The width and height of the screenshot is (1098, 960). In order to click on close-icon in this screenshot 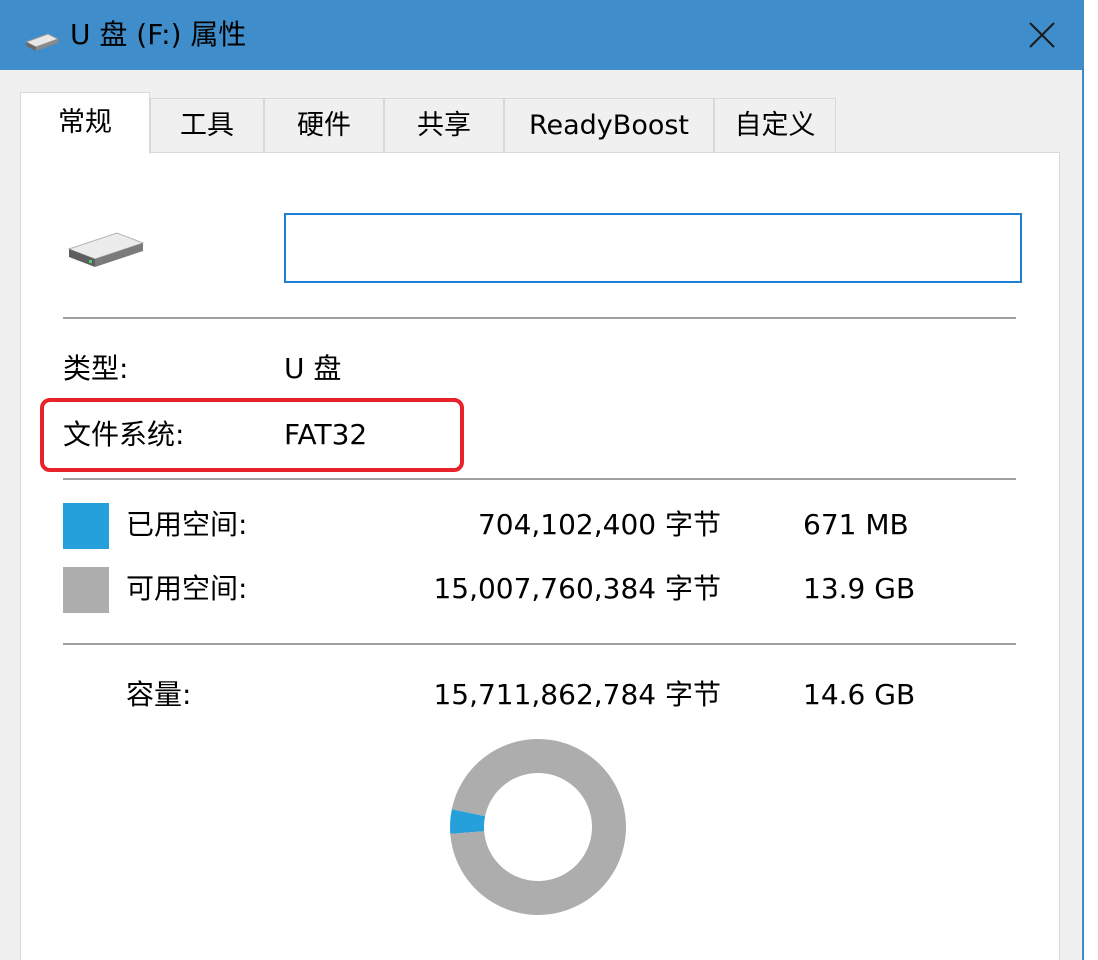, I will do `click(1042, 35)`.